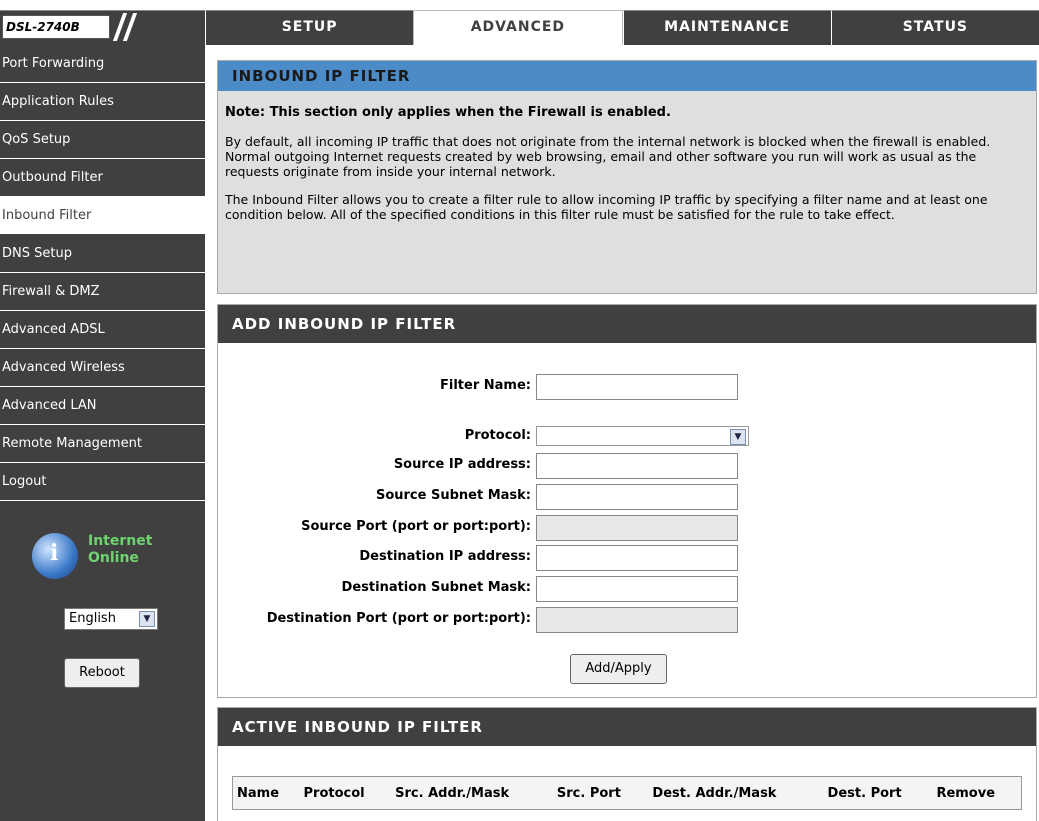  What do you see at coordinates (637, 528) in the screenshot?
I see `source-port-input` at bounding box center [637, 528].